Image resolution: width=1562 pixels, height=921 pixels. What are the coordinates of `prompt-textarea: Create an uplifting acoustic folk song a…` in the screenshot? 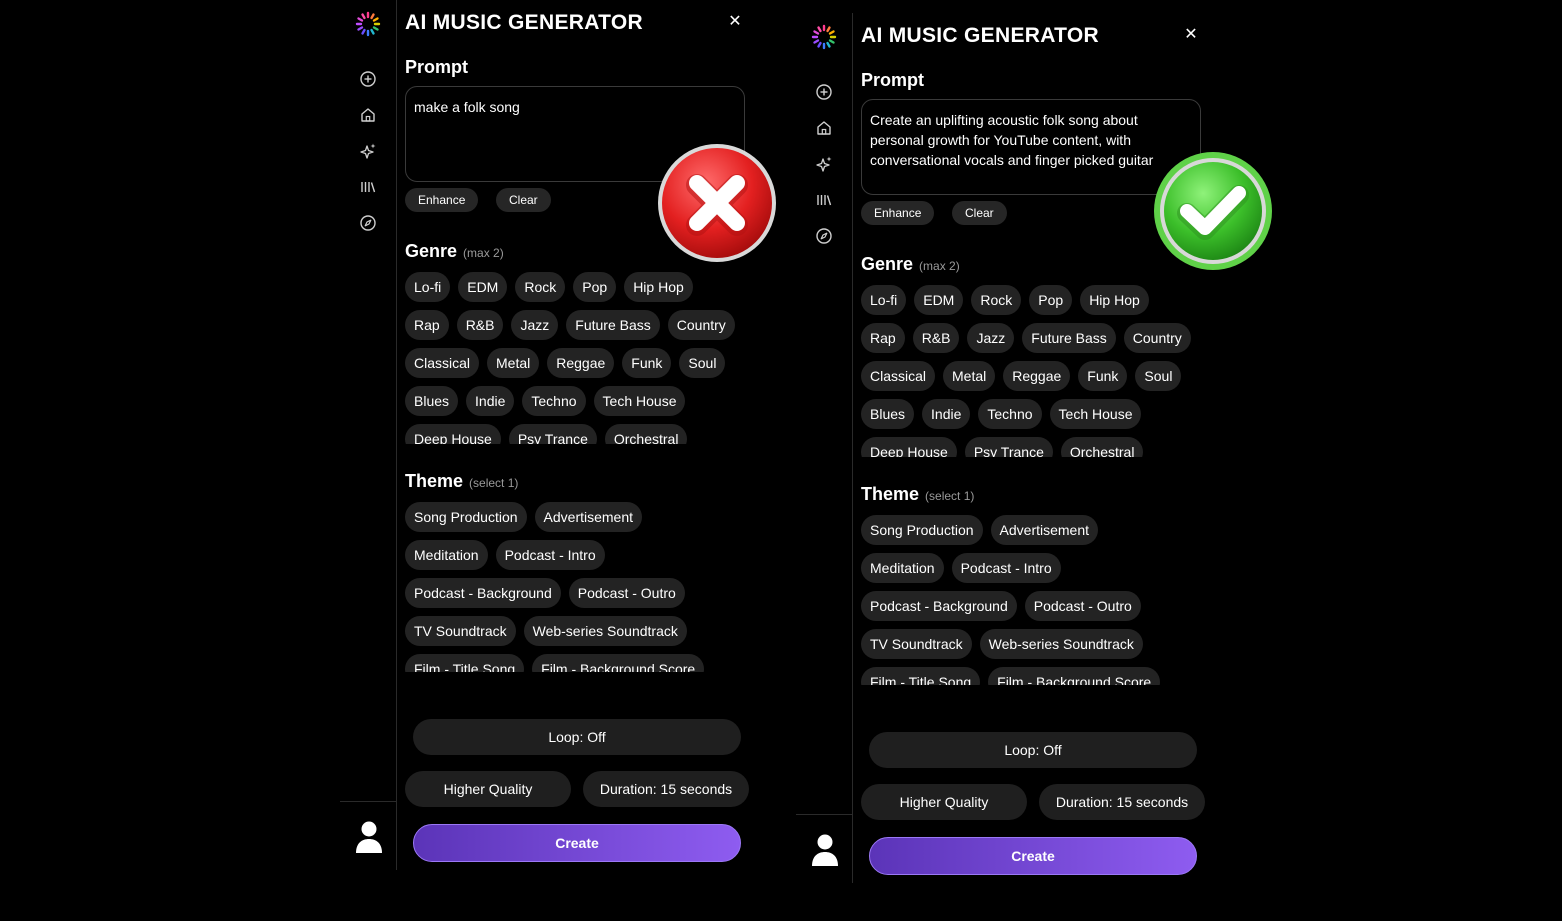 It's located at (1031, 147).